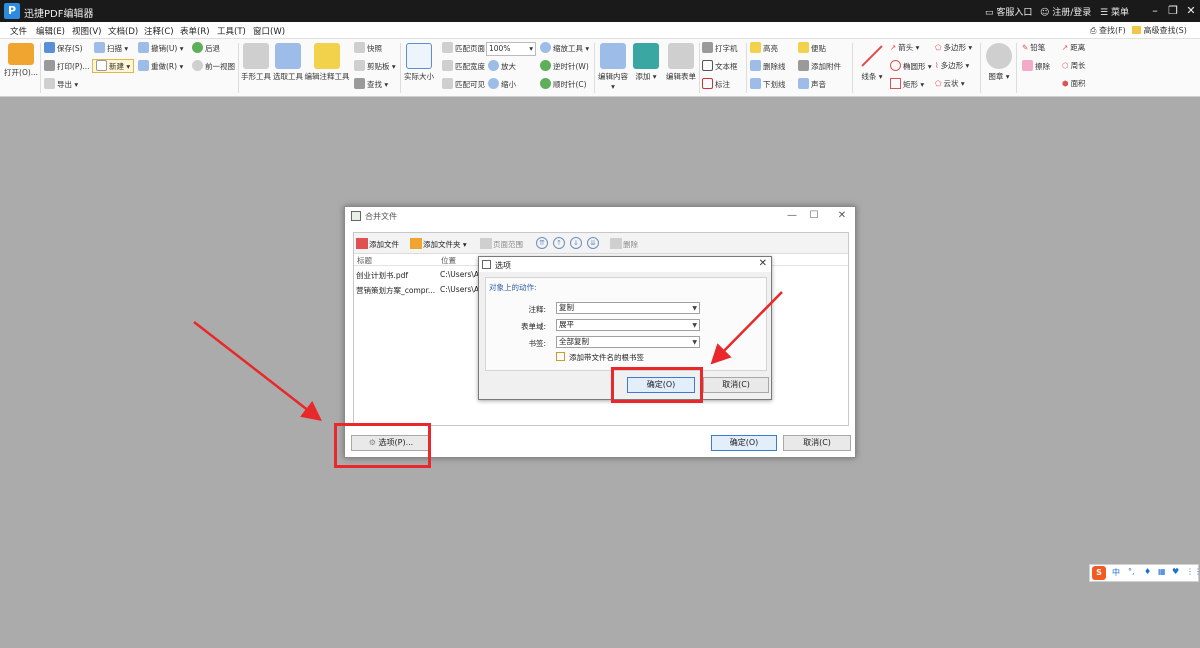 The width and height of the screenshot is (1200, 648). I want to click on microphone-icon: ♦, so click(1147, 571).